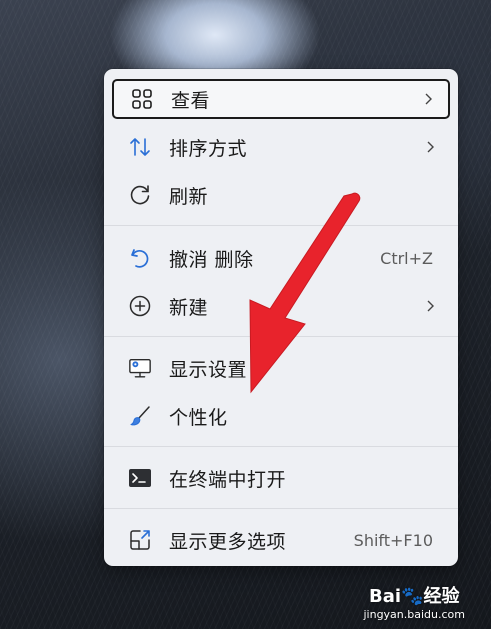 Image resolution: width=491 pixels, height=629 pixels. Describe the element at coordinates (406, 258) in the screenshot. I see `shortcut-hint: Ctrl+Z` at that location.